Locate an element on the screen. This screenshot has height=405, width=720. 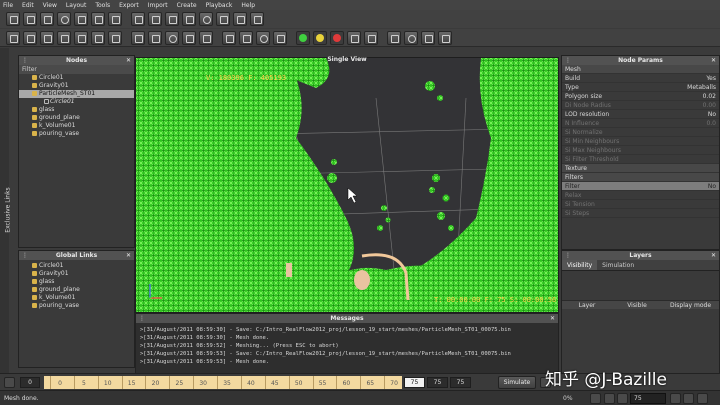
batch-icon is located at coordinates (411, 37).